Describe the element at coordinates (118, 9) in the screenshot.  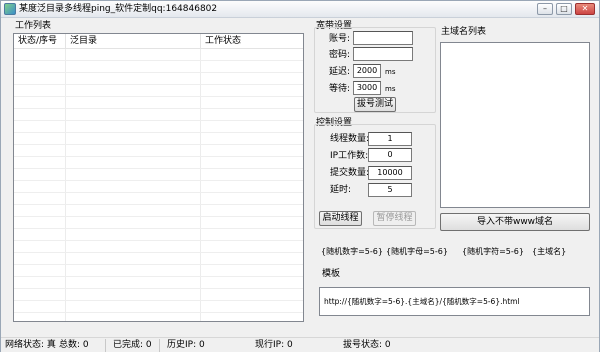
I see `window-title: 某度泛目录多线程ping_软件定制qq:164846802` at that location.